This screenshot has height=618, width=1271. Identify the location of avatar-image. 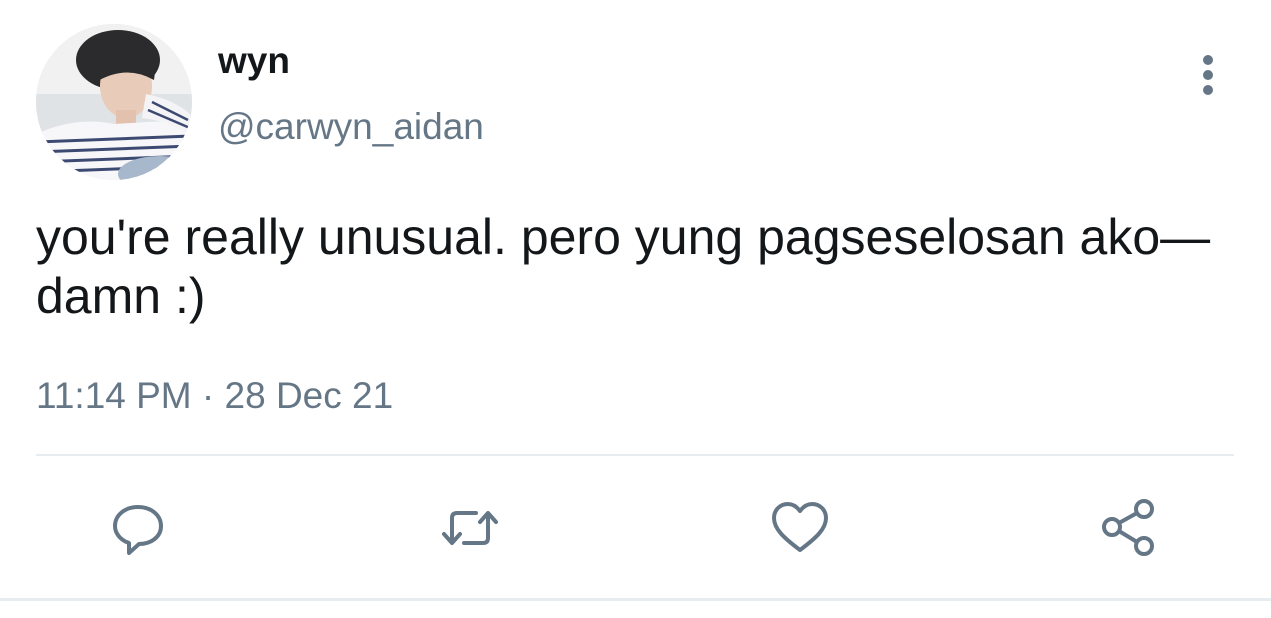
(114, 102).